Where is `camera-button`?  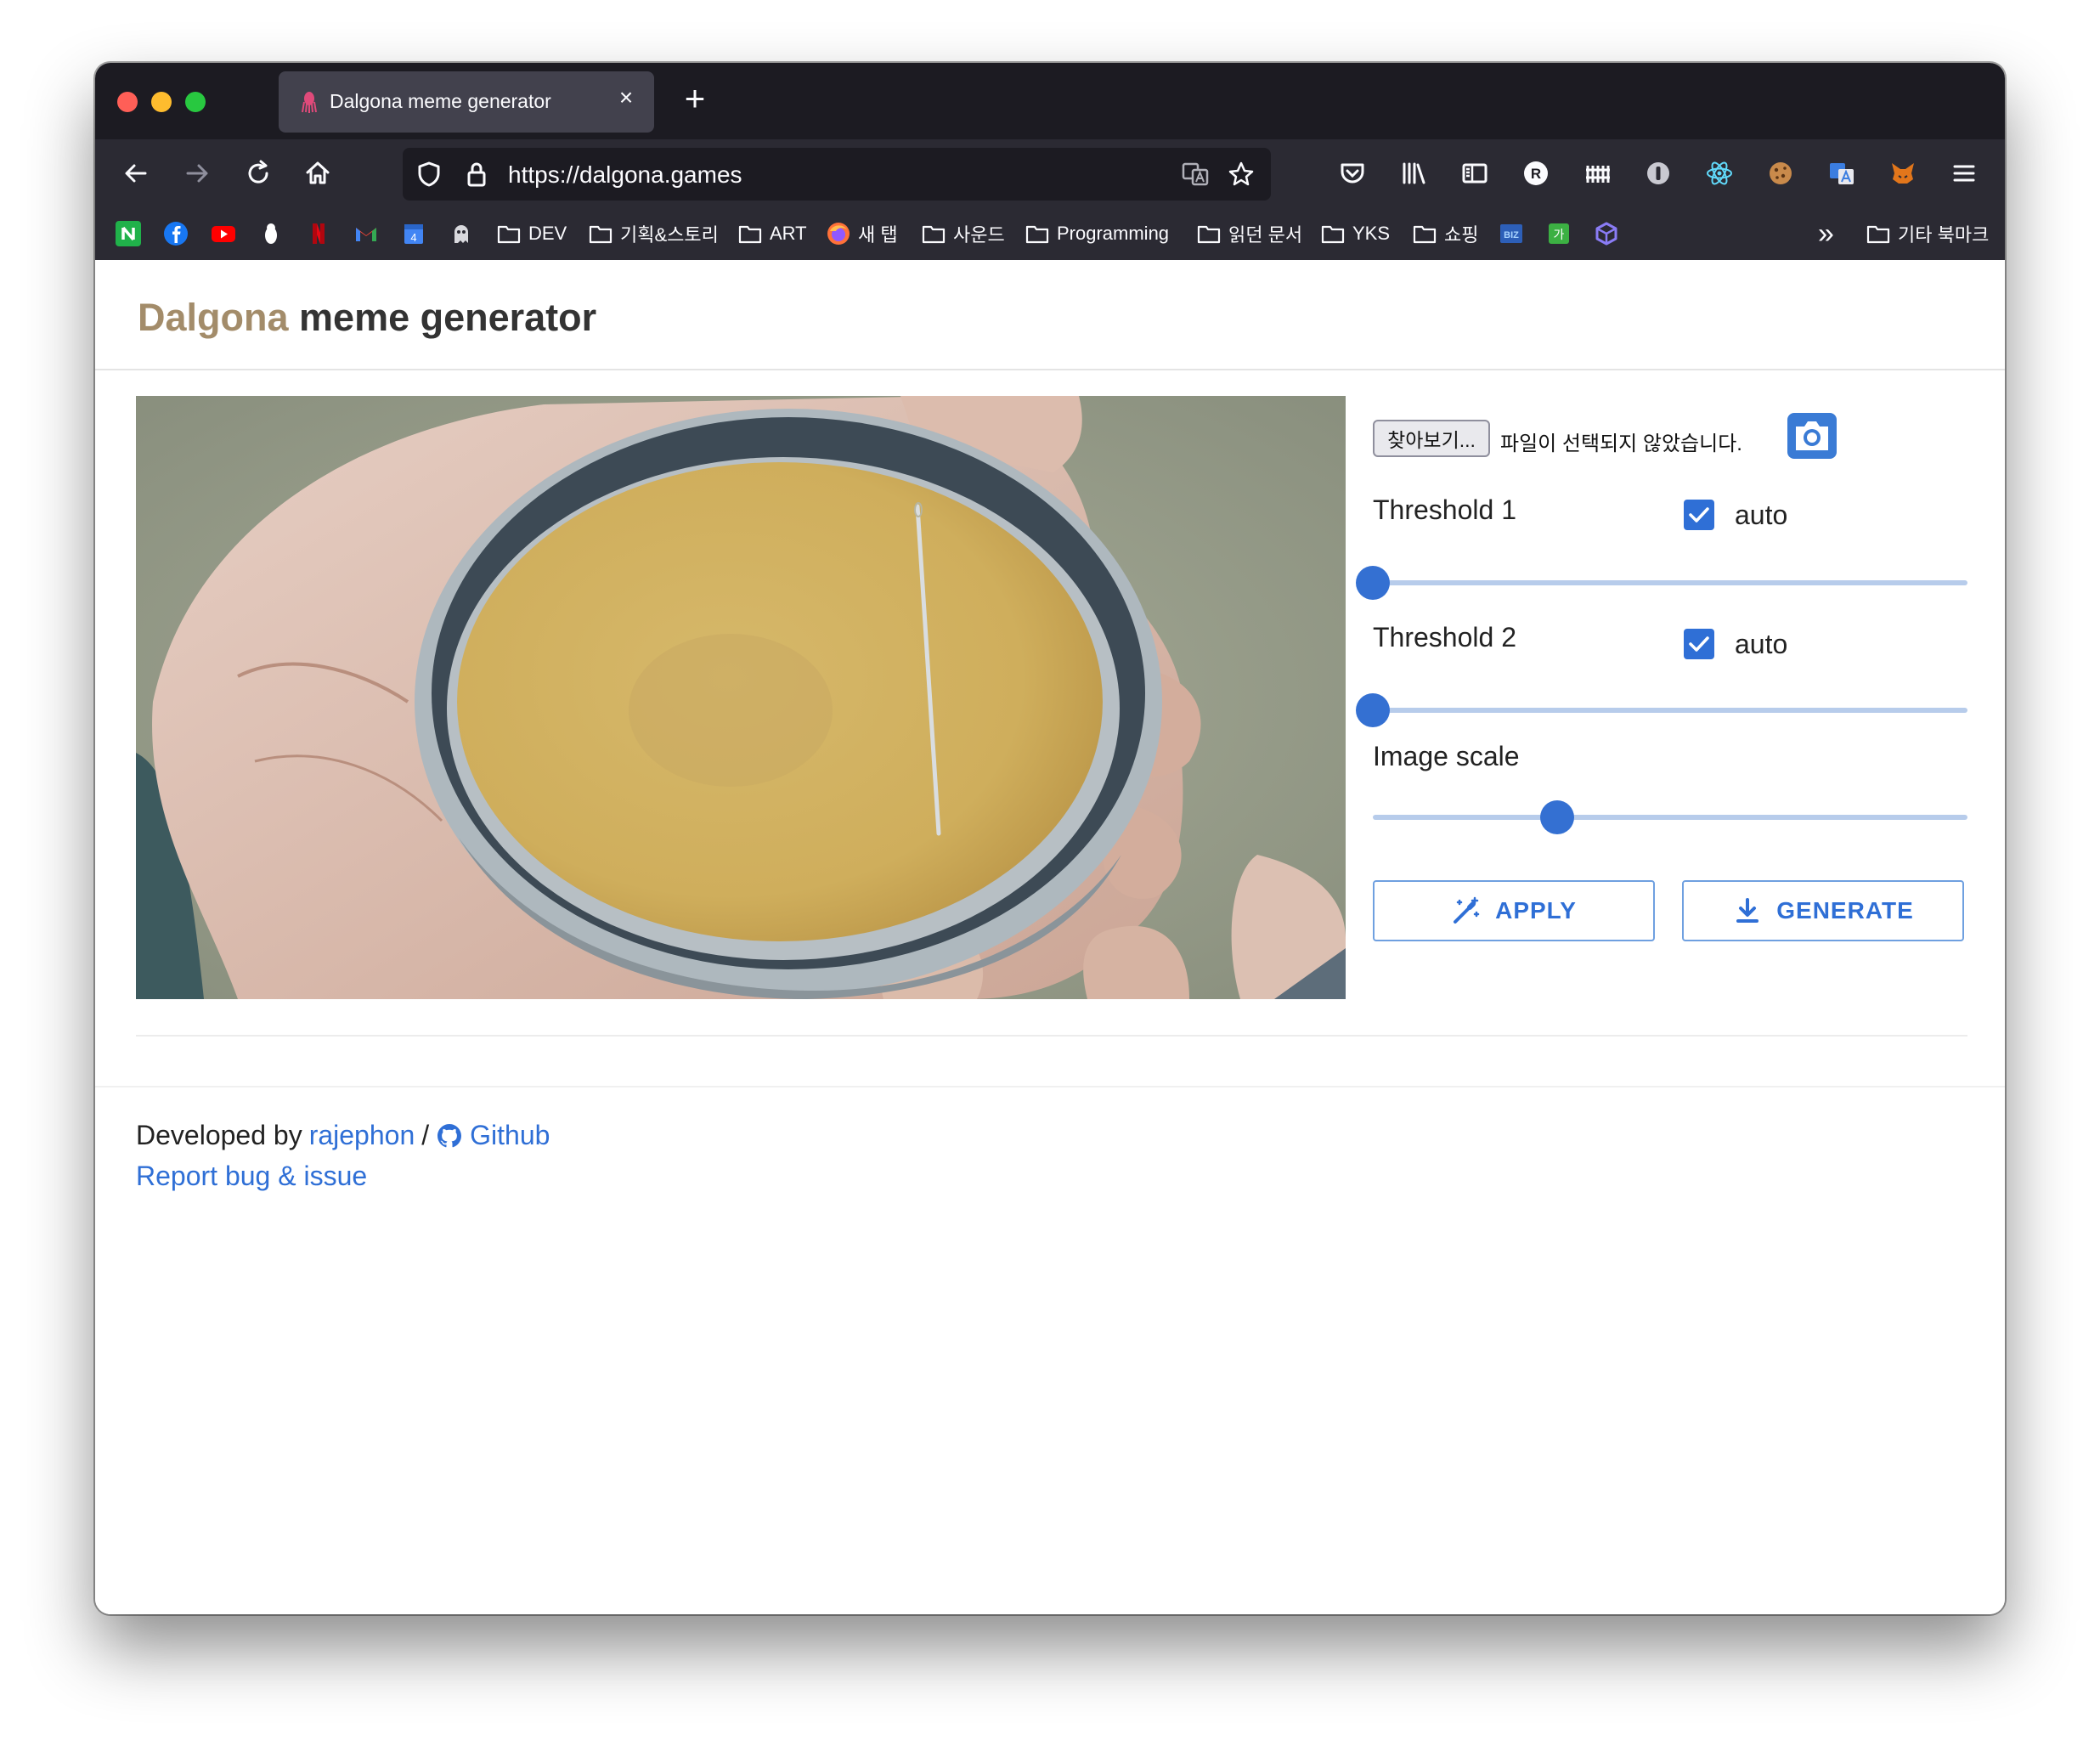
camera-button is located at coordinates (1812, 436).